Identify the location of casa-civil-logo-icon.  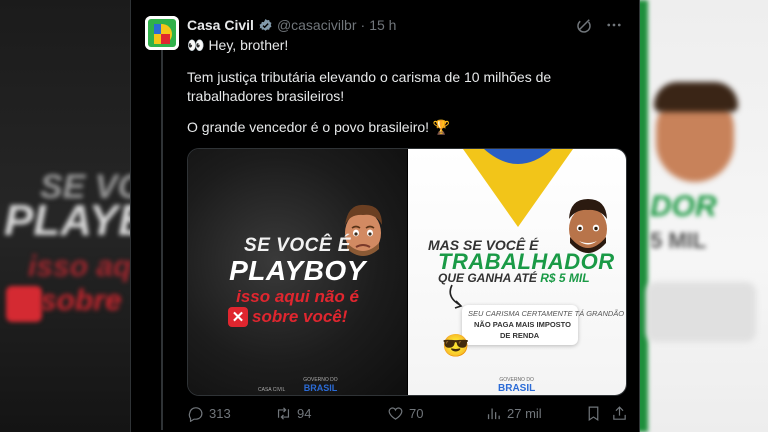
(162, 33).